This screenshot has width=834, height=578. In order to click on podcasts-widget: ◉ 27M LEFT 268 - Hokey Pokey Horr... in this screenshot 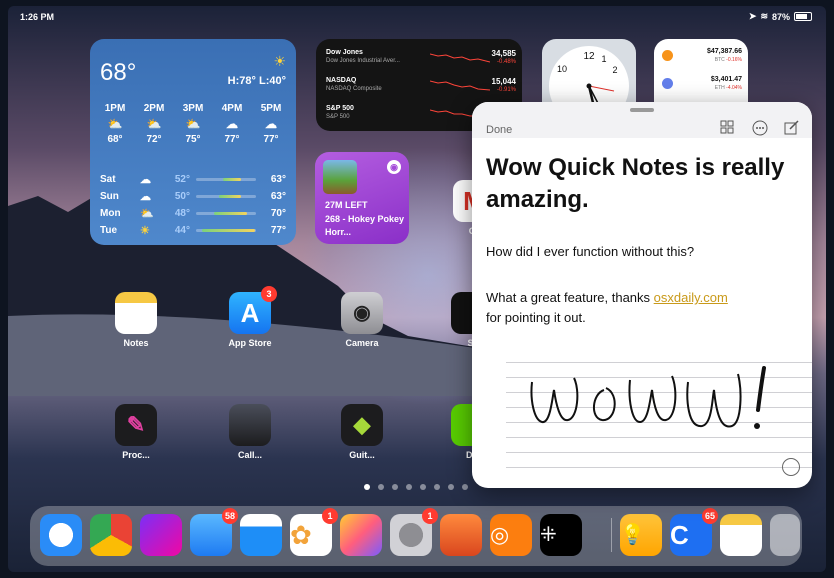, I will do `click(362, 198)`.